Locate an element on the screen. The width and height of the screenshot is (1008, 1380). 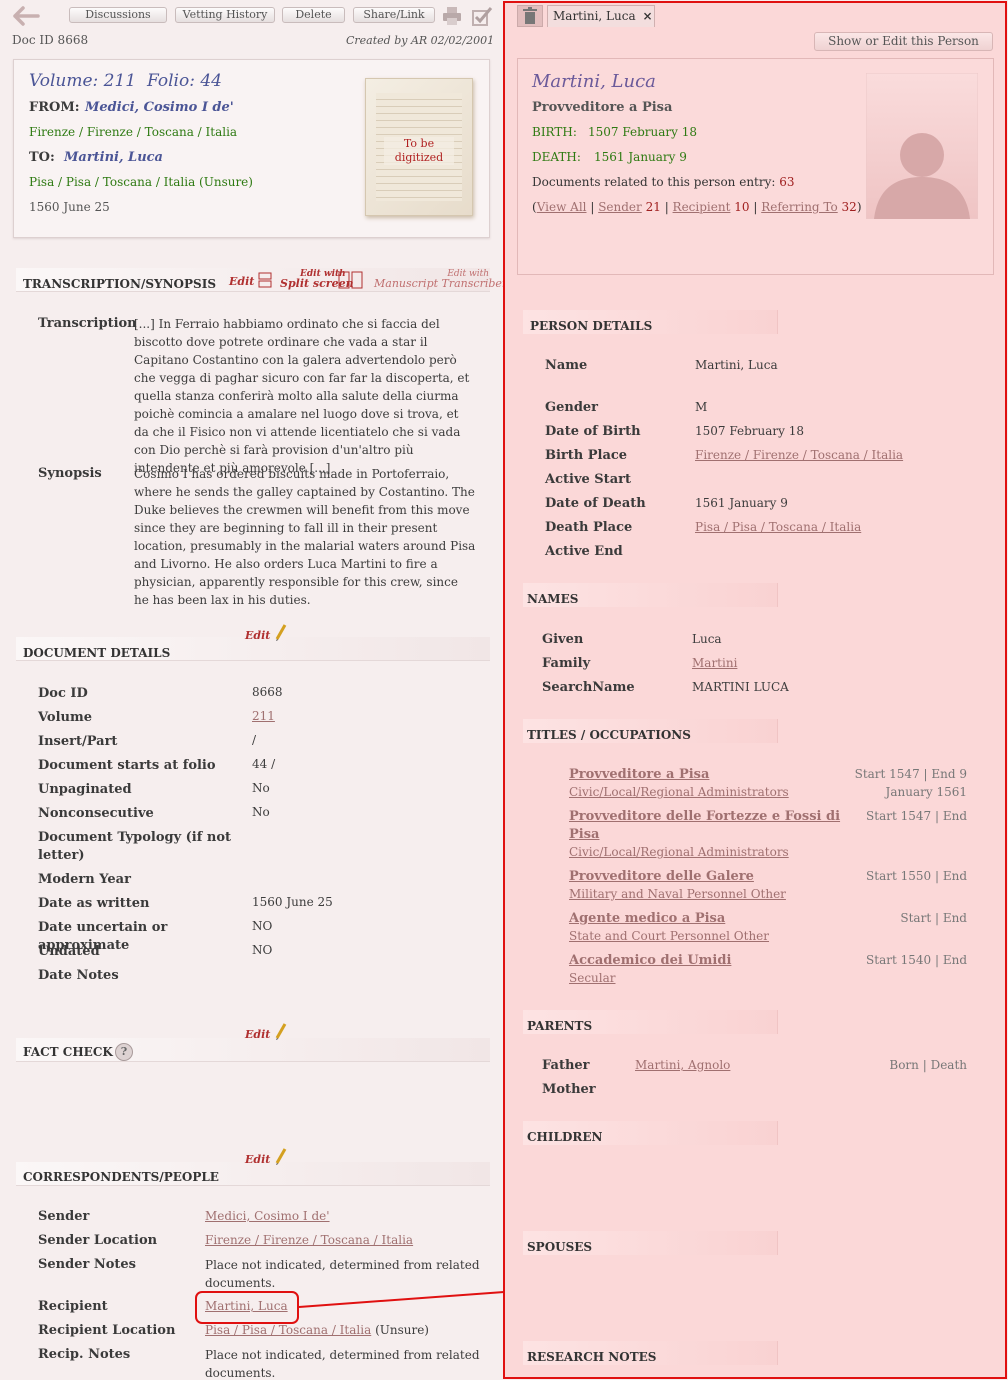
title-link-cont: Pisa is located at coordinates (584, 834).